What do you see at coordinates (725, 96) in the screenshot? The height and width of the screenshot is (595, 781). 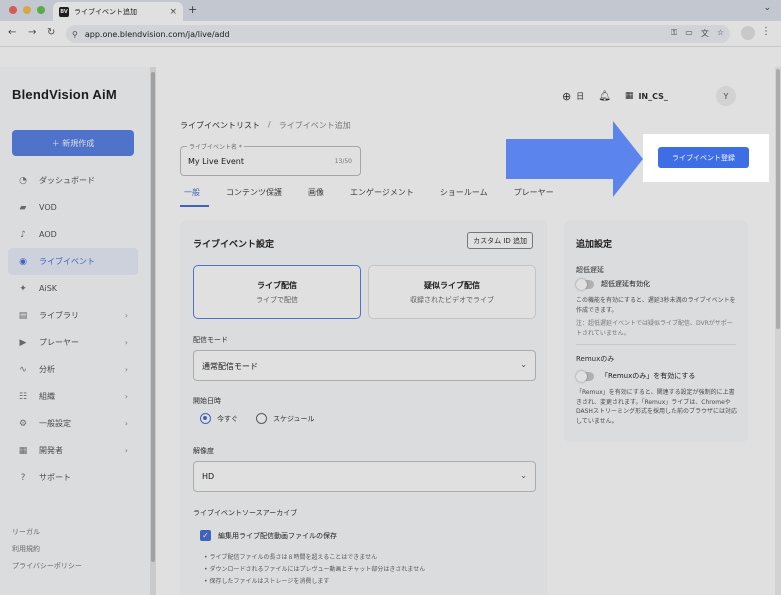 I see `avatar: Y` at bounding box center [725, 96].